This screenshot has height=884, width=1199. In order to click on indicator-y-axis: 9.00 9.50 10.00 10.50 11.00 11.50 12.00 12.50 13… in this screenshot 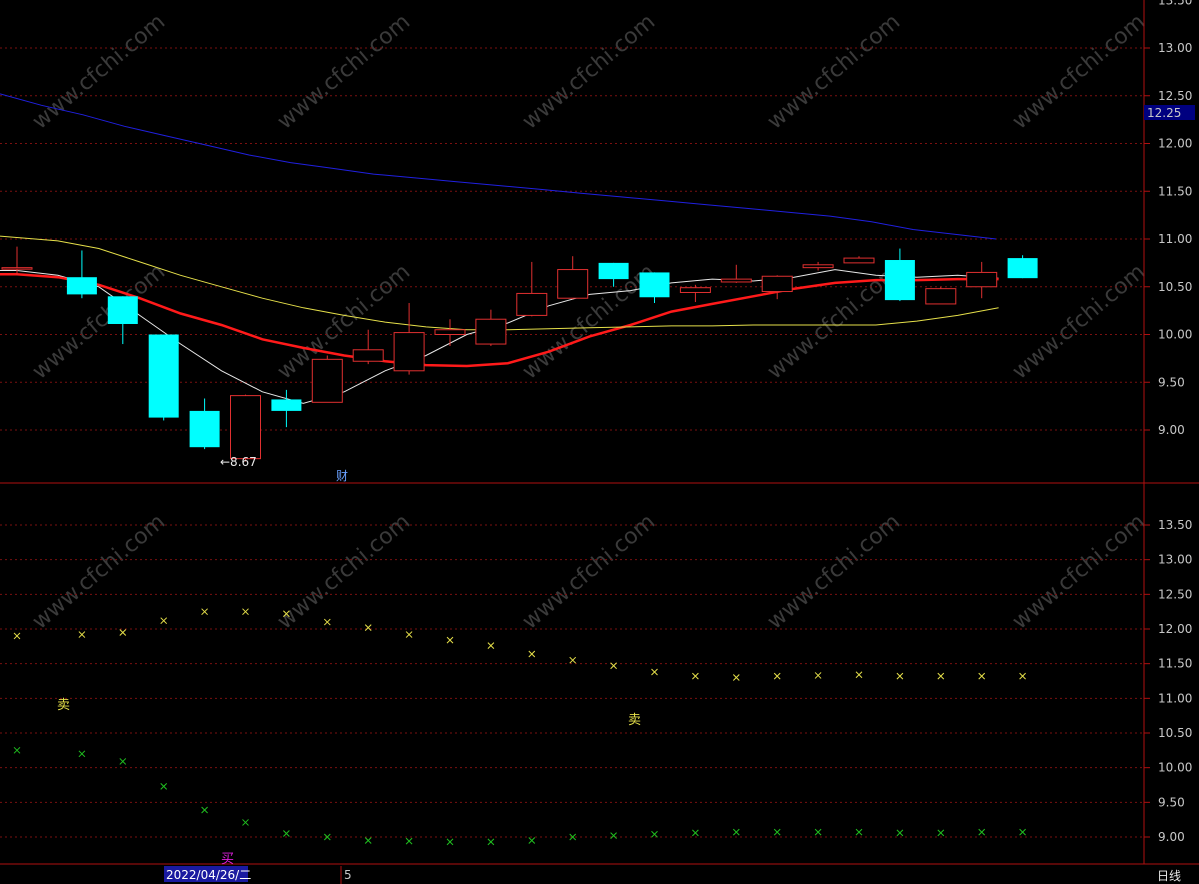, I will do `click(1175, 681)`.